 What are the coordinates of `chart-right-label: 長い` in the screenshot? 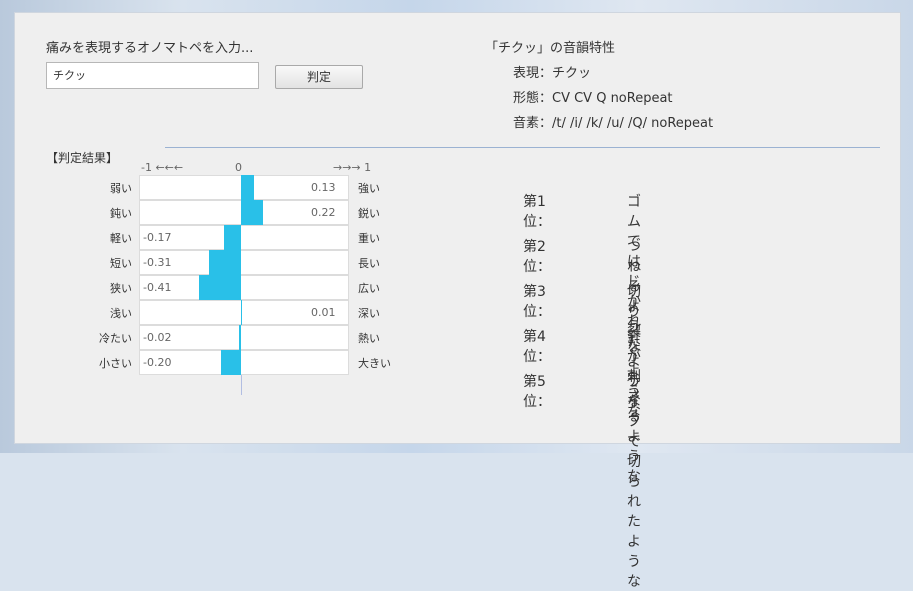 It's located at (369, 263).